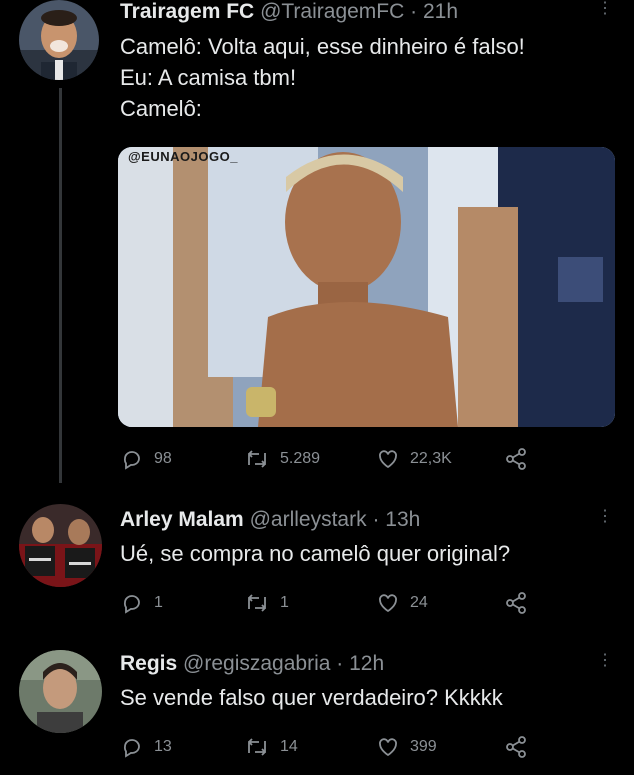  What do you see at coordinates (402, 603) in the screenshot?
I see `like-button: 24` at bounding box center [402, 603].